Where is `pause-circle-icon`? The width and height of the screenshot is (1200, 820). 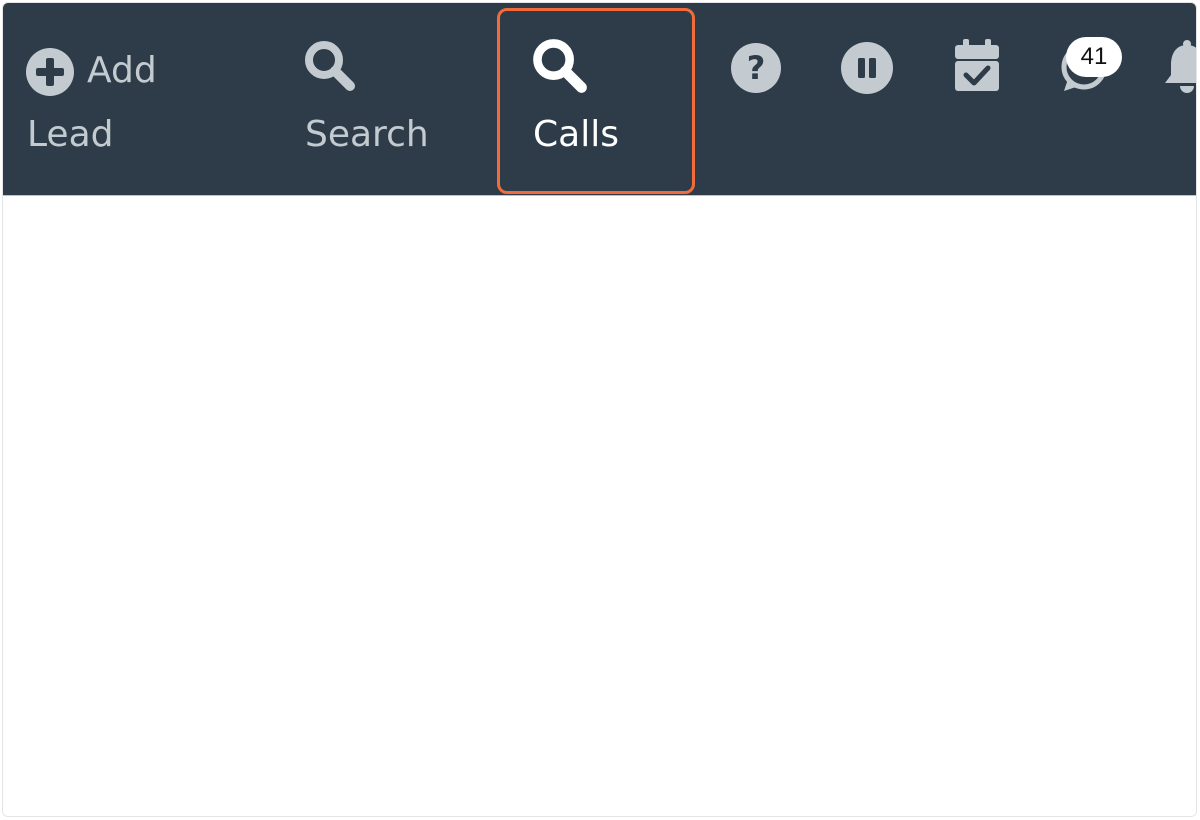 pause-circle-icon is located at coordinates (867, 68).